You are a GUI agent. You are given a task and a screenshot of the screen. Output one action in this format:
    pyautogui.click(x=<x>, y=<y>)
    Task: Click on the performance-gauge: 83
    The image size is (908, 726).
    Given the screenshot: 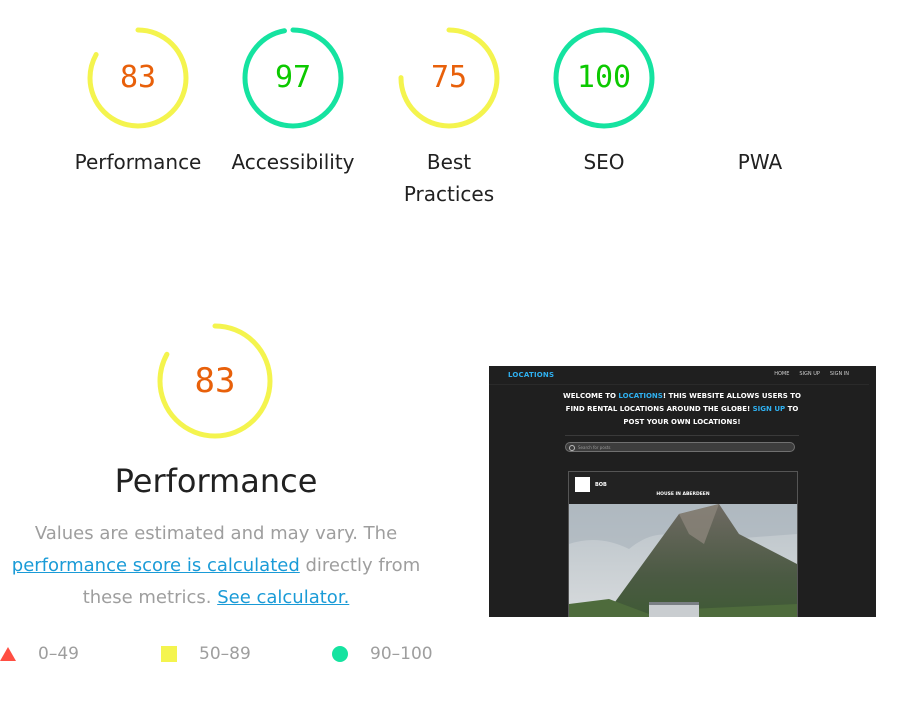 What is the action you would take?
    pyautogui.click(x=138, y=78)
    